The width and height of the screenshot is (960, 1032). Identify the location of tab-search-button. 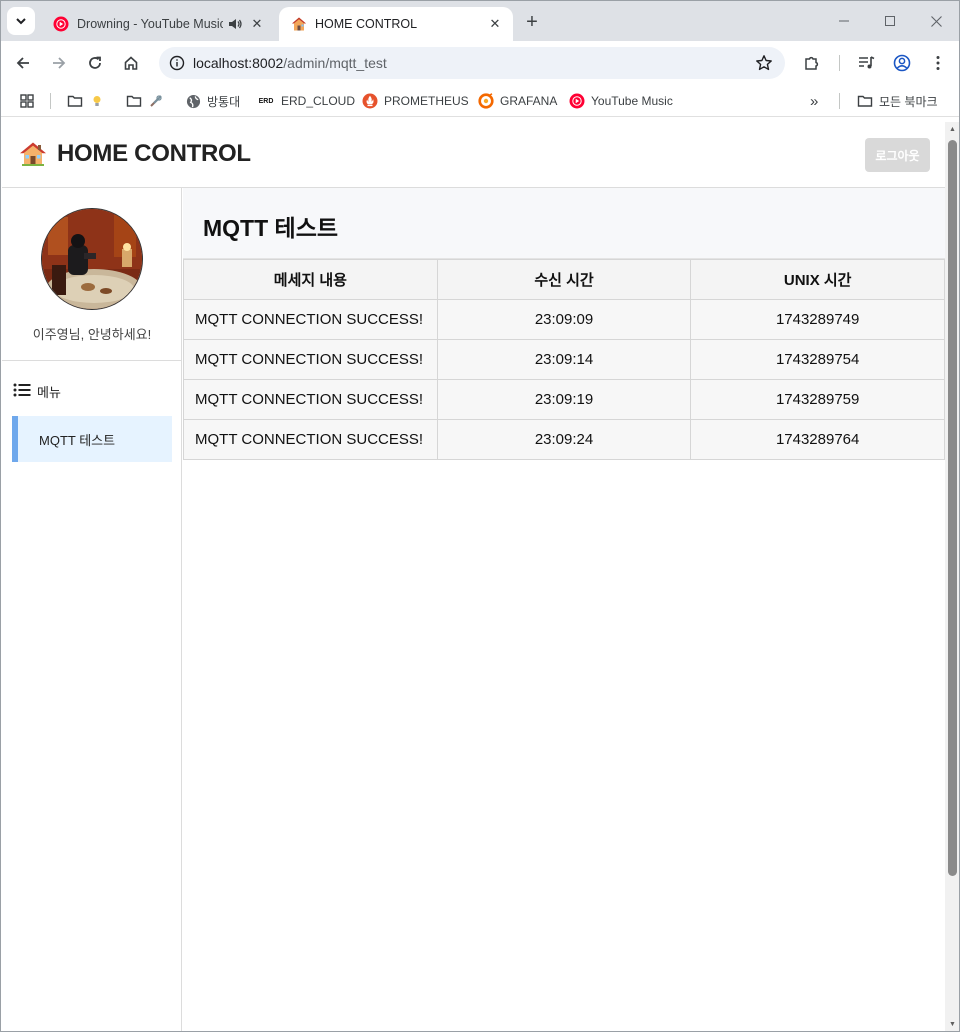
(21, 21).